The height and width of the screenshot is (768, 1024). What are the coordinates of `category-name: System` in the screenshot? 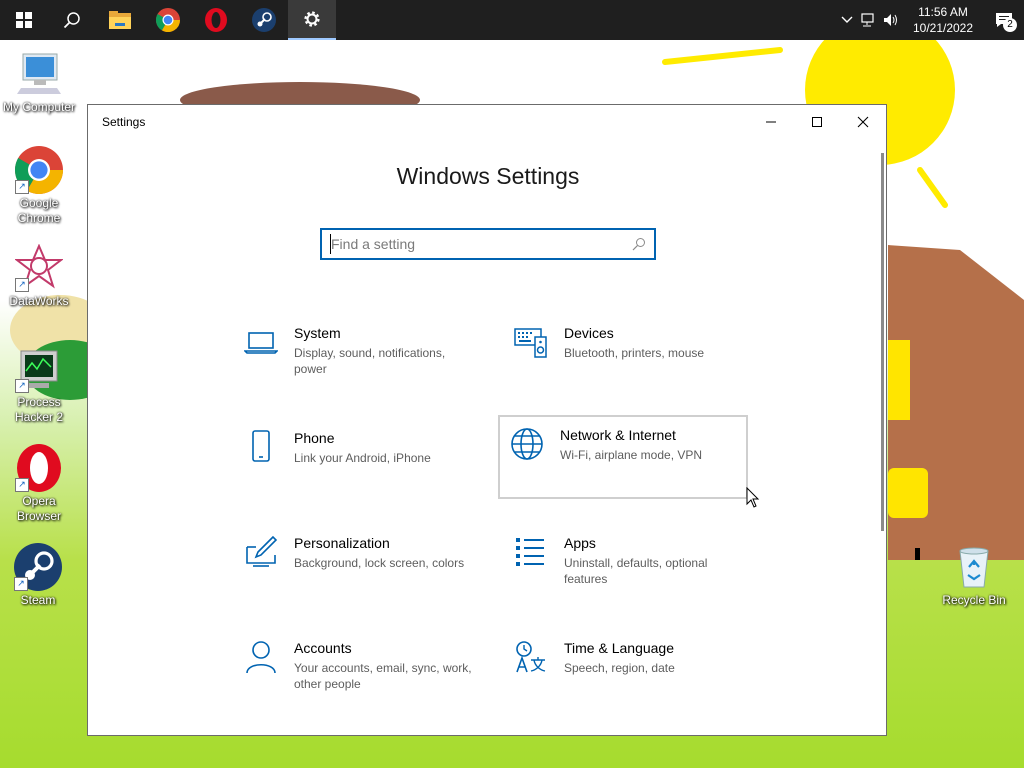 It's located at (317, 333).